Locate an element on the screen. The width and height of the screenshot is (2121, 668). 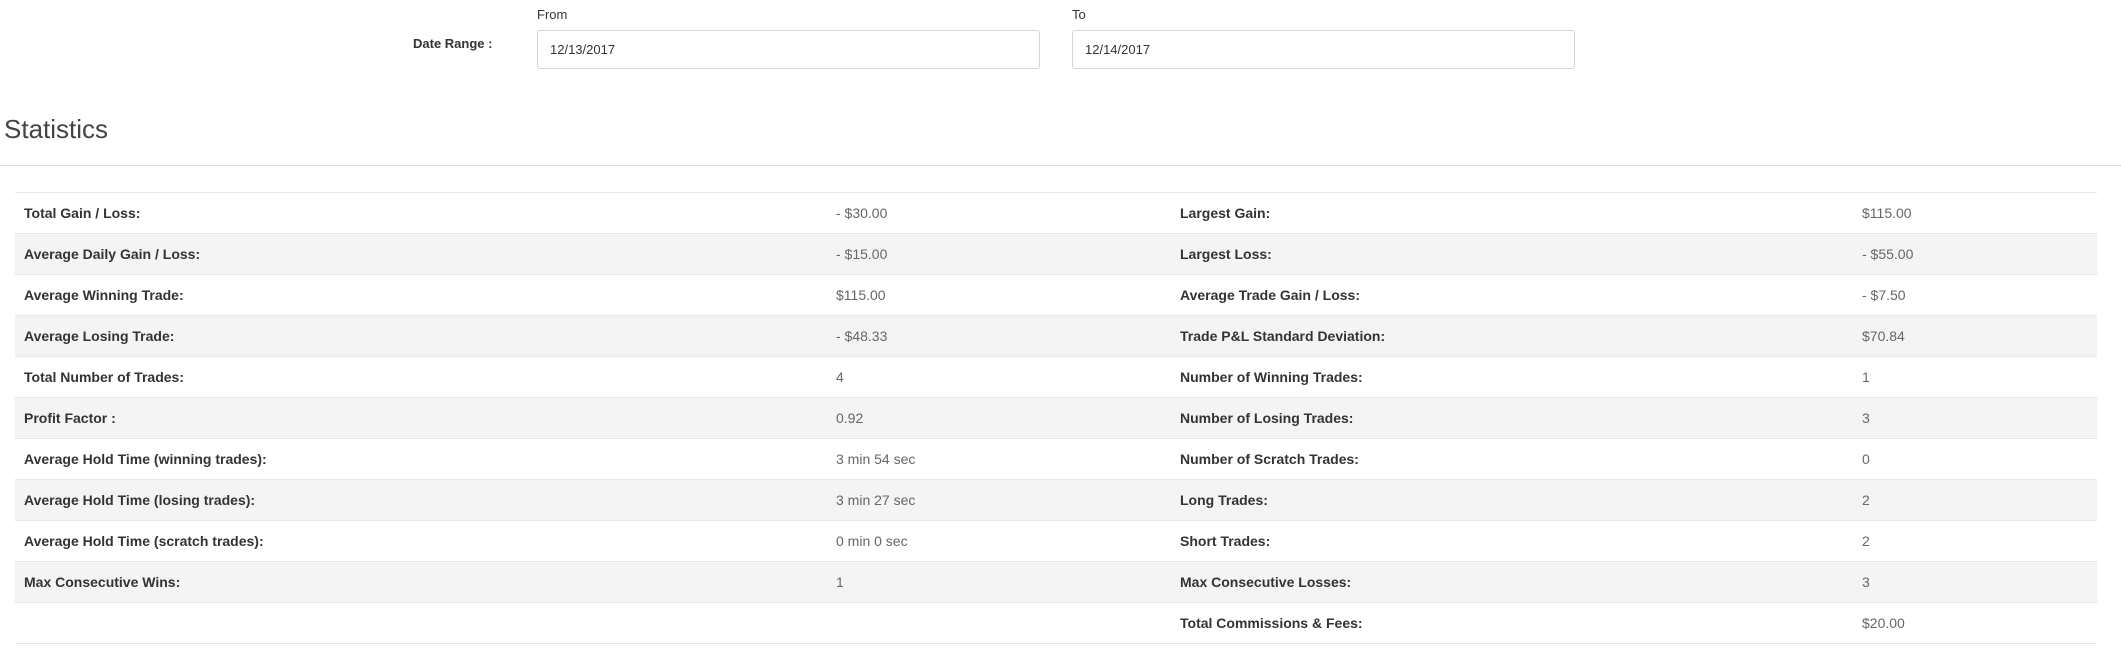
statistics-title: Statistics is located at coordinates (56, 129).